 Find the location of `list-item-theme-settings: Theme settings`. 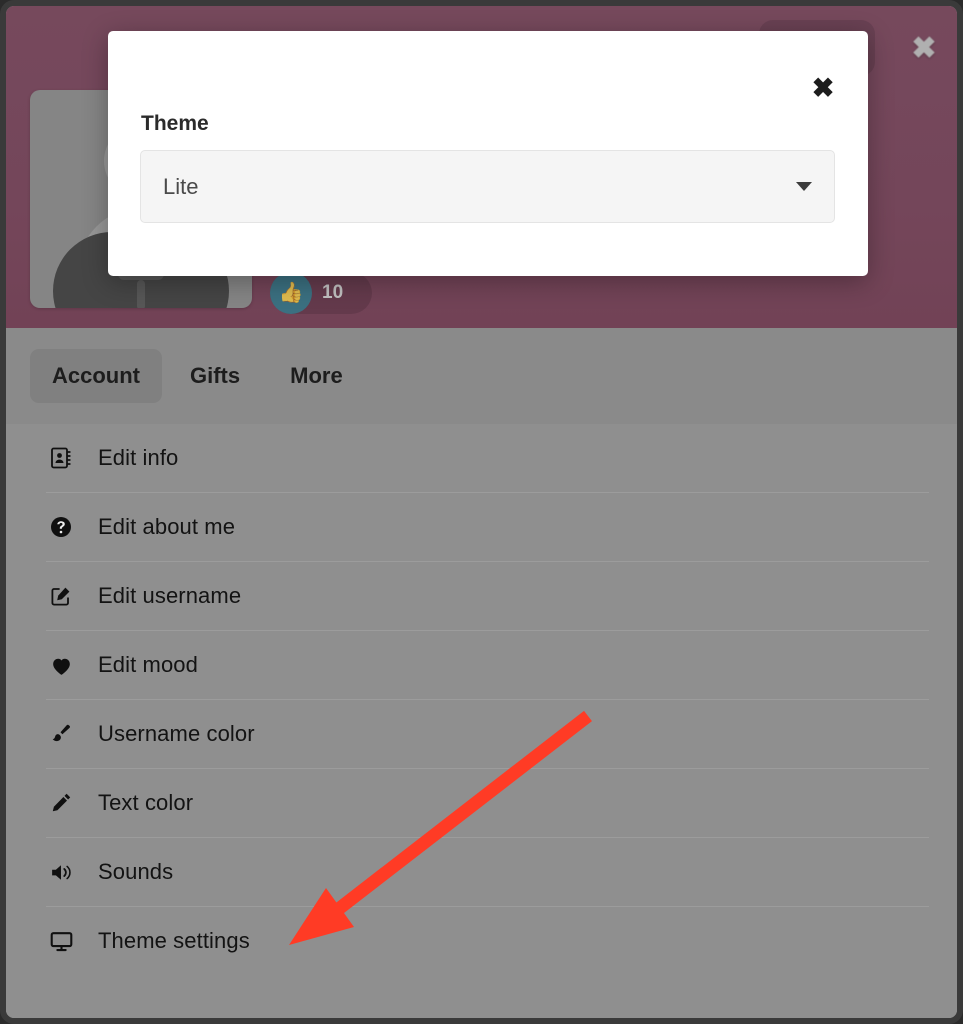

list-item-theme-settings: Theme settings is located at coordinates (487, 941).